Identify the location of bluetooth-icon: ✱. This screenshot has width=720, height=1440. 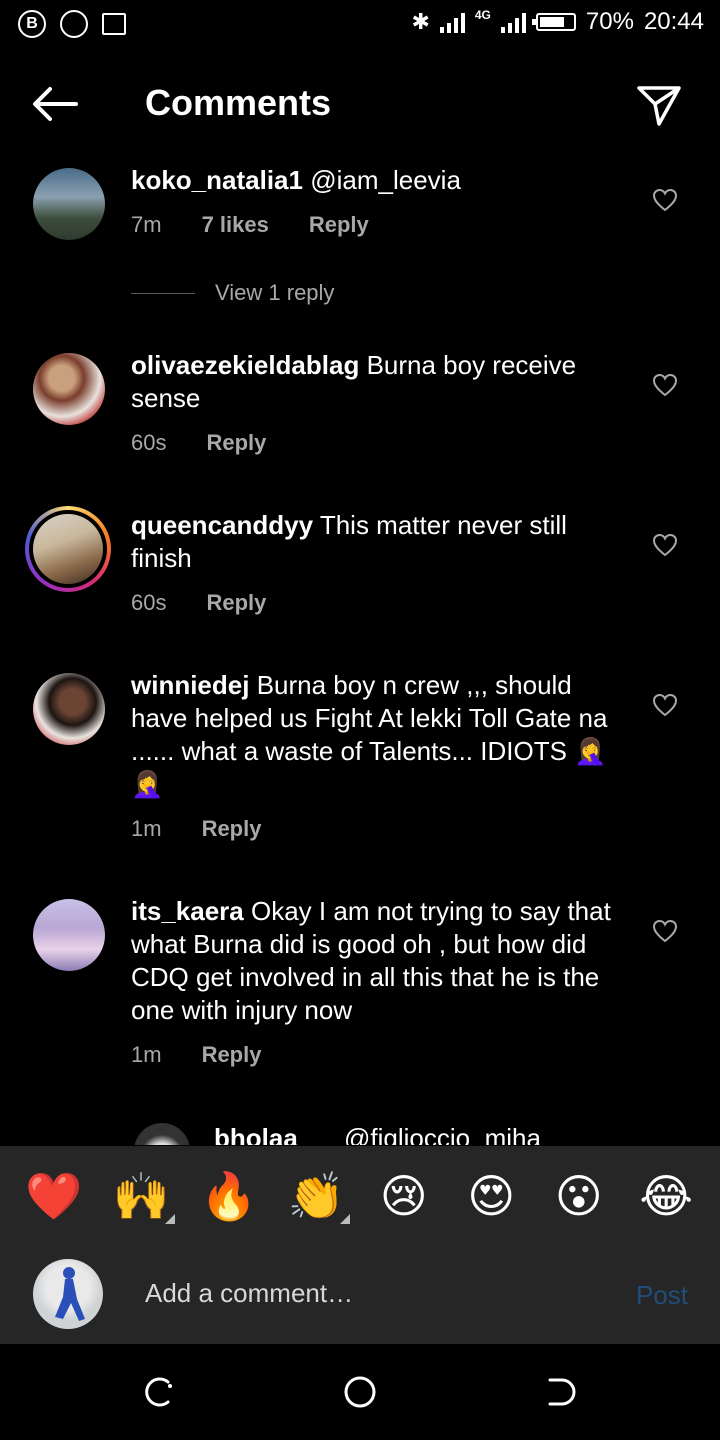
(420, 21).